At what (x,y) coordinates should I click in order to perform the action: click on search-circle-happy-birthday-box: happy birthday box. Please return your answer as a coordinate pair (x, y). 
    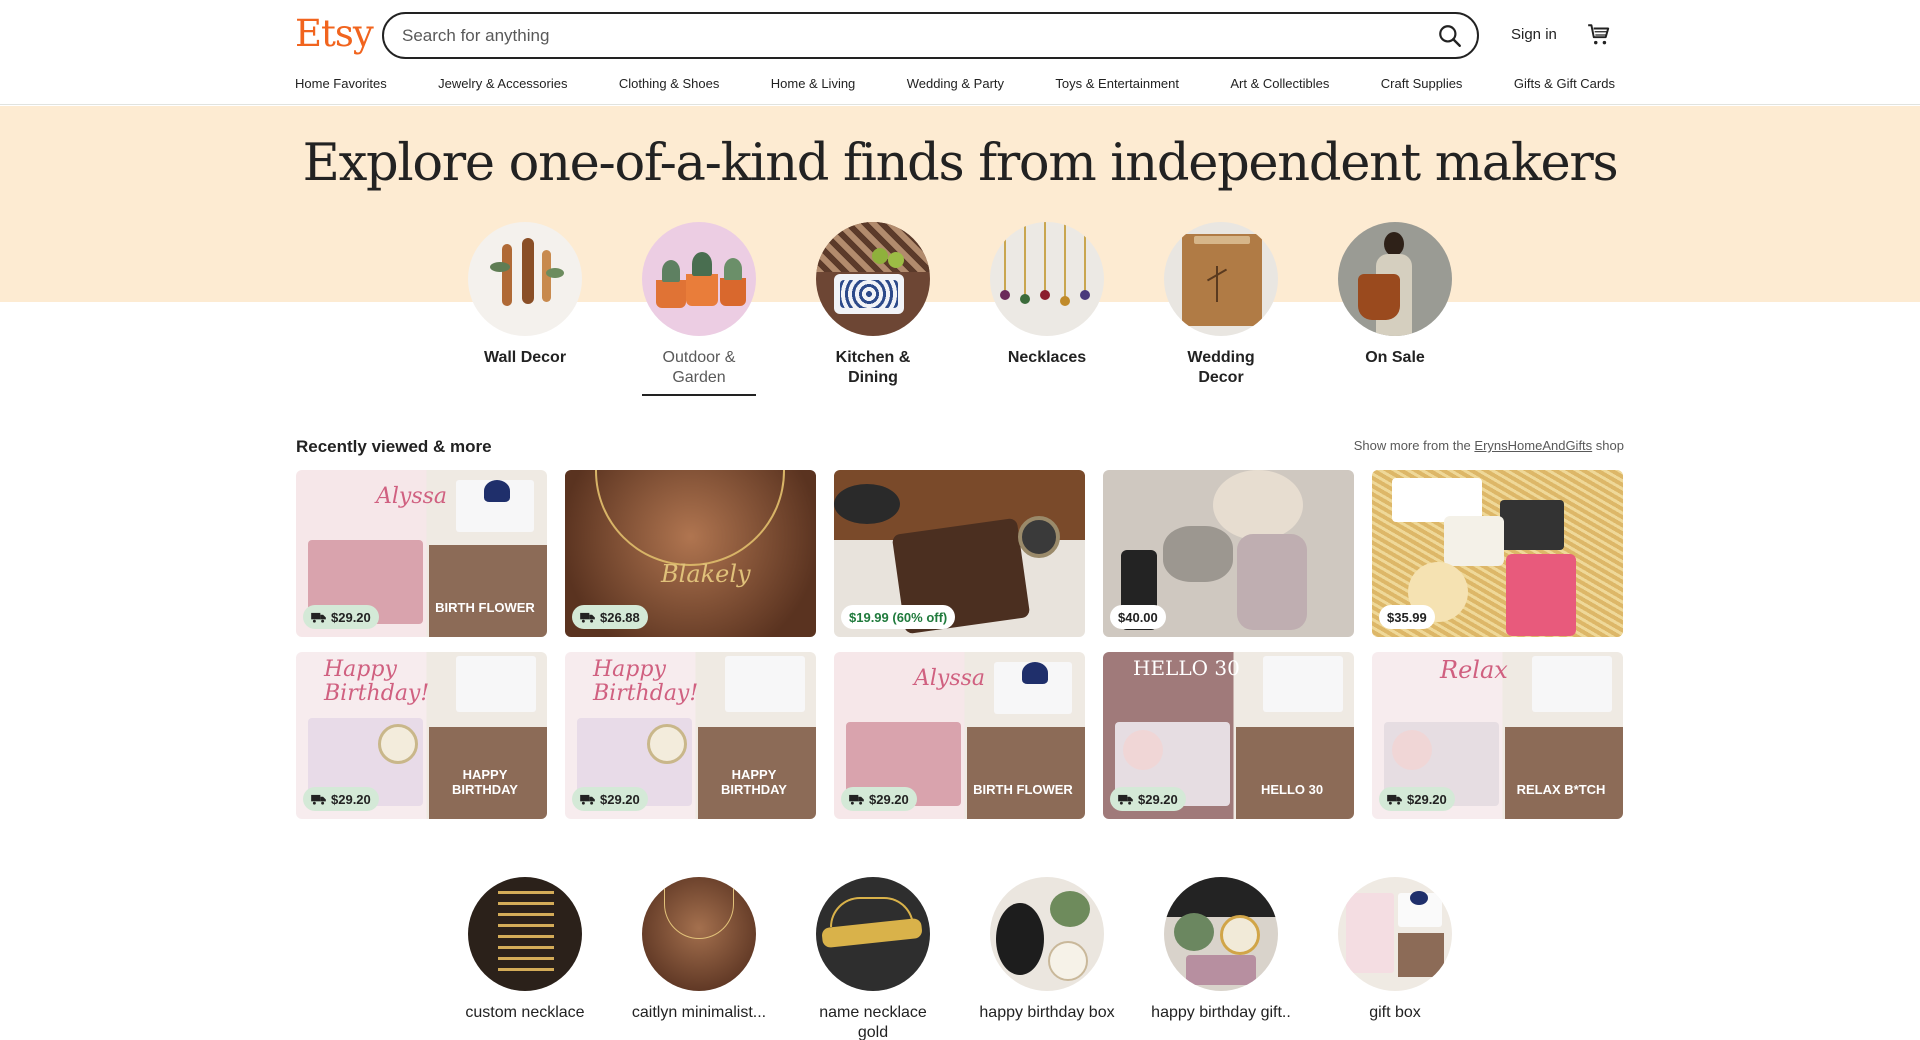
    Looking at the image, I should click on (1047, 950).